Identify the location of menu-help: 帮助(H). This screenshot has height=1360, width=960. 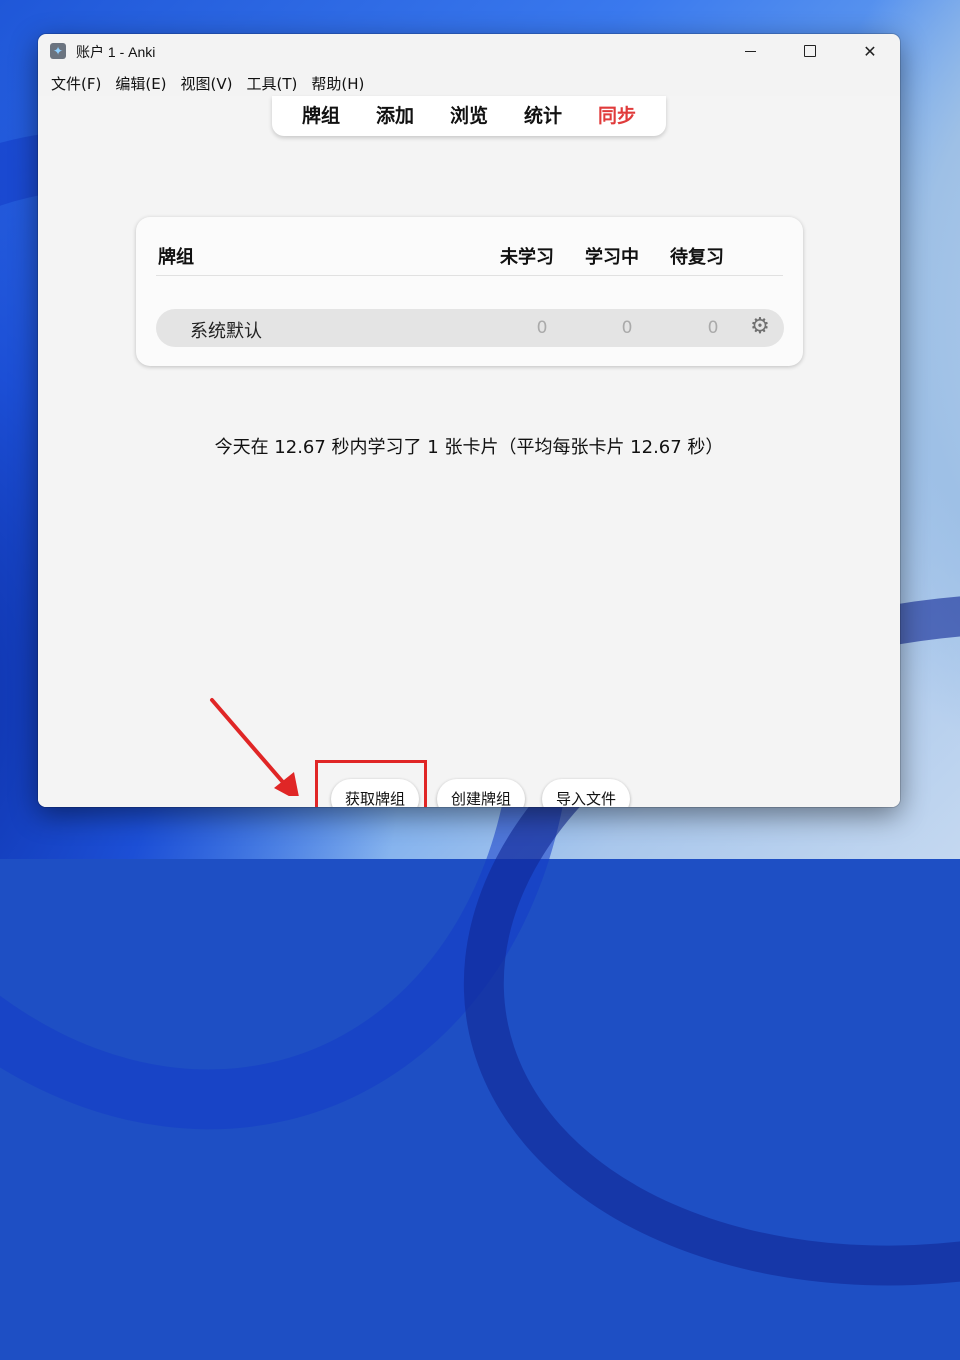
(337, 84).